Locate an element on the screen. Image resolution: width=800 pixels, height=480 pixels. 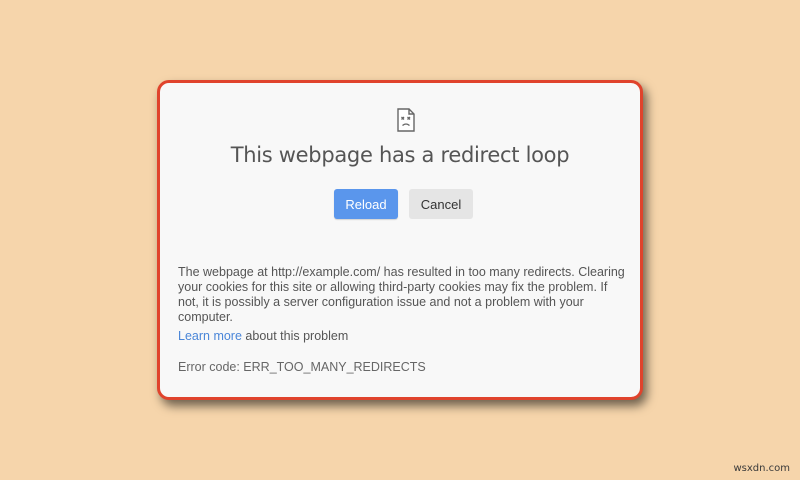
reload-button: Reload is located at coordinates (366, 204).